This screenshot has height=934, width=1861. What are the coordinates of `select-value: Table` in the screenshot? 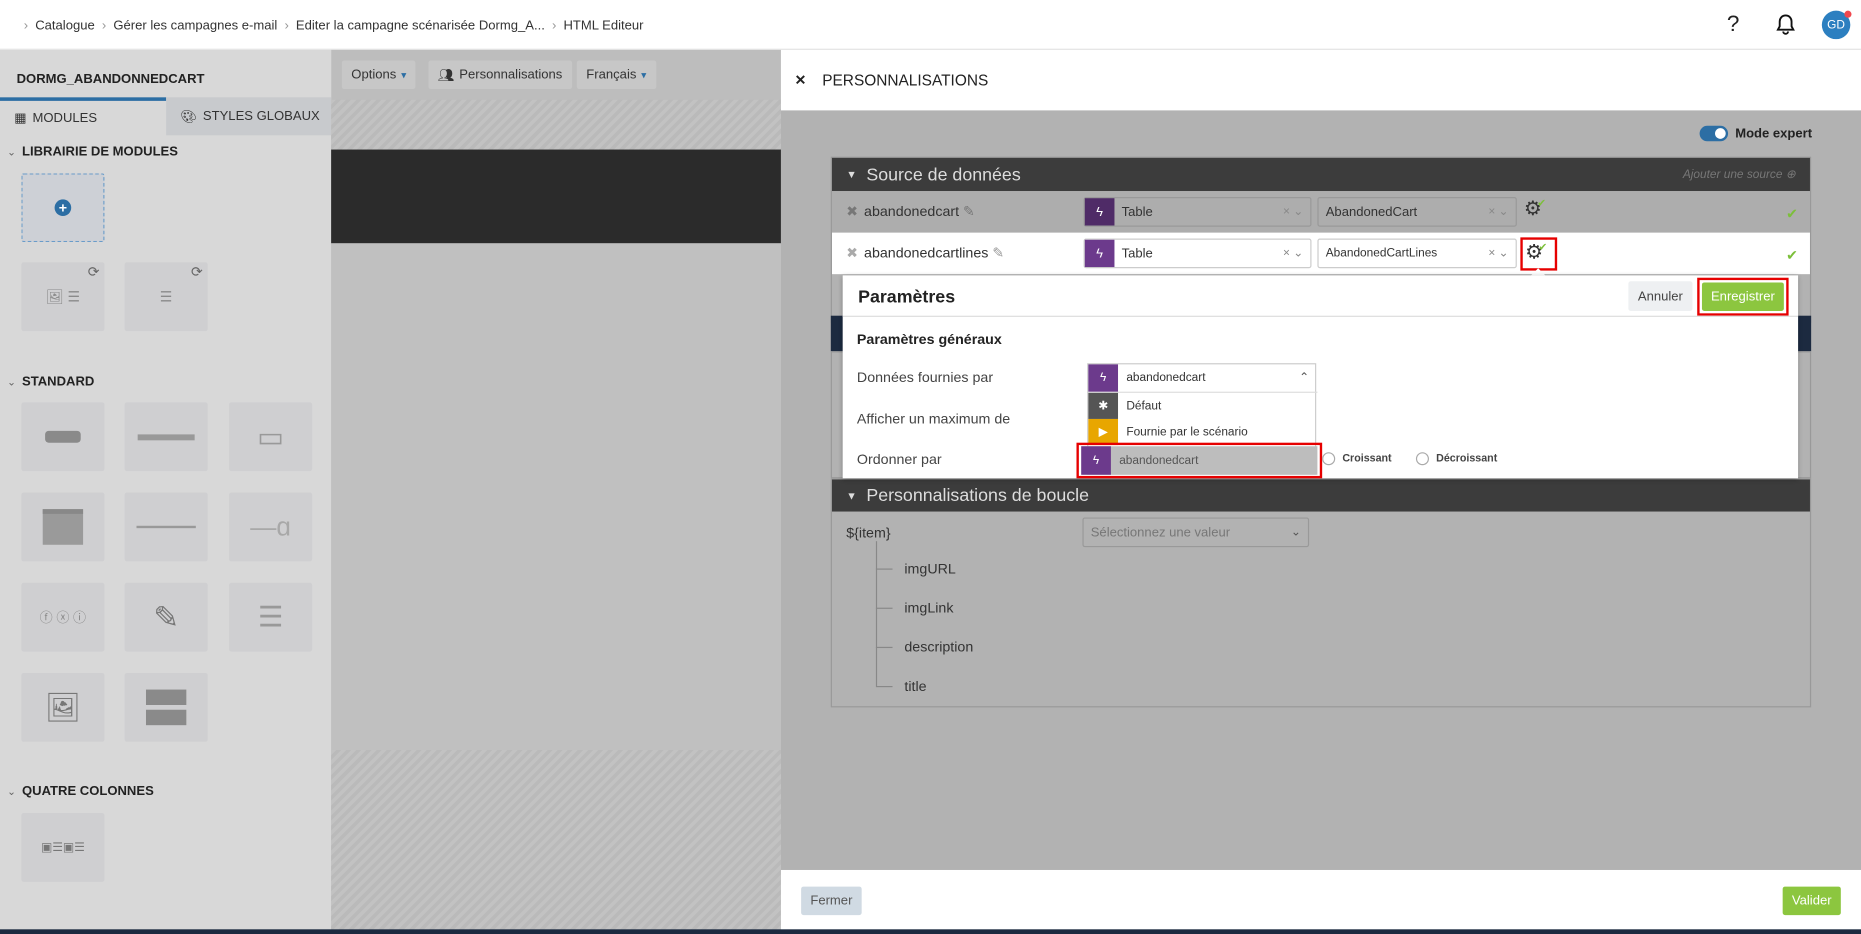 It's located at (1137, 211).